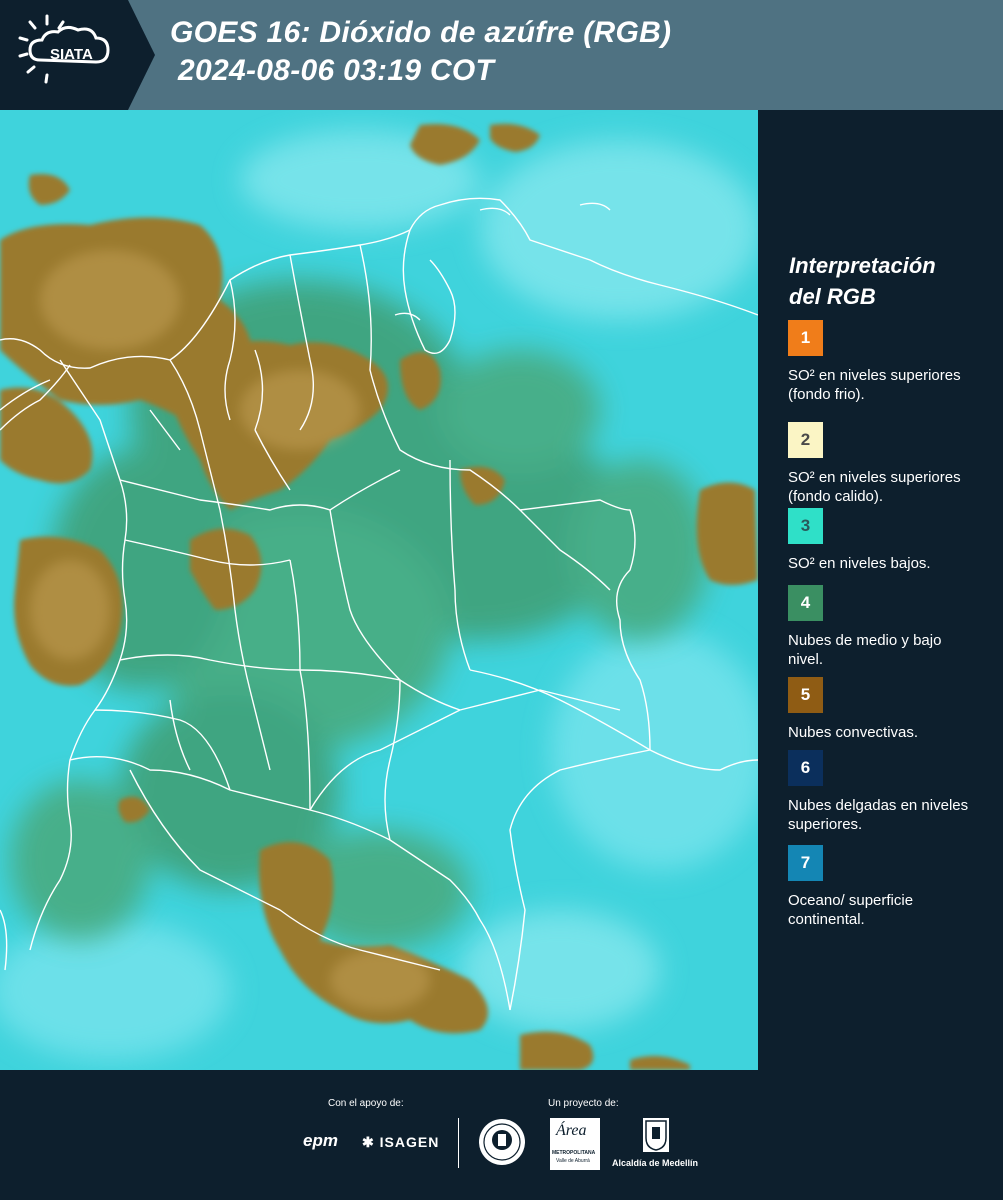 This screenshot has height=1200, width=1003. I want to click on project-label: Un proyecto de:, so click(583, 1103).